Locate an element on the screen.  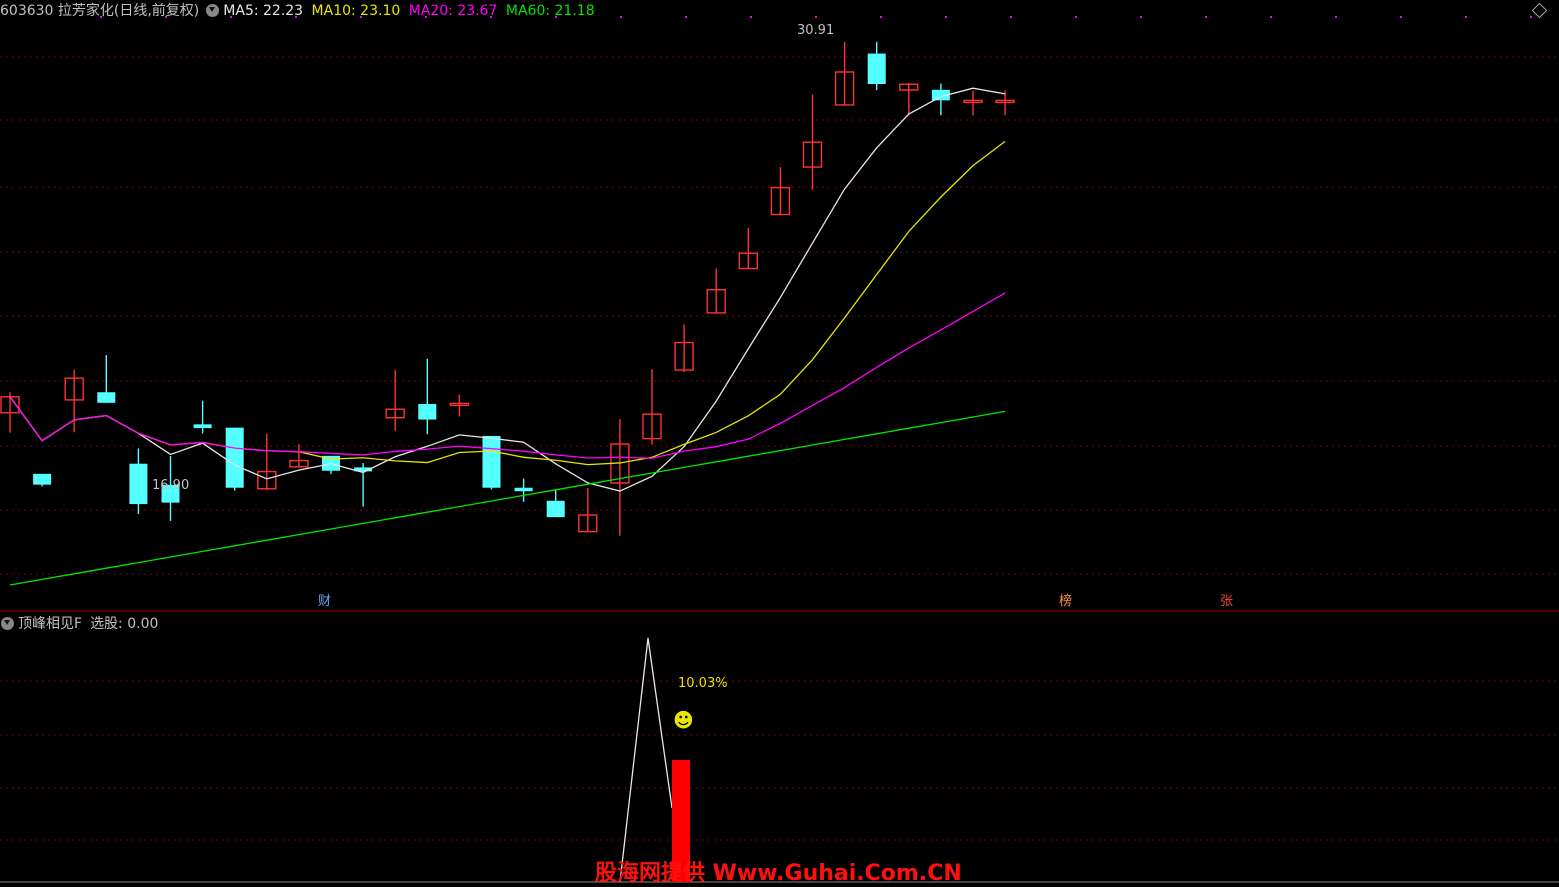
high-price-label: 30.91 is located at coordinates (816, 30).